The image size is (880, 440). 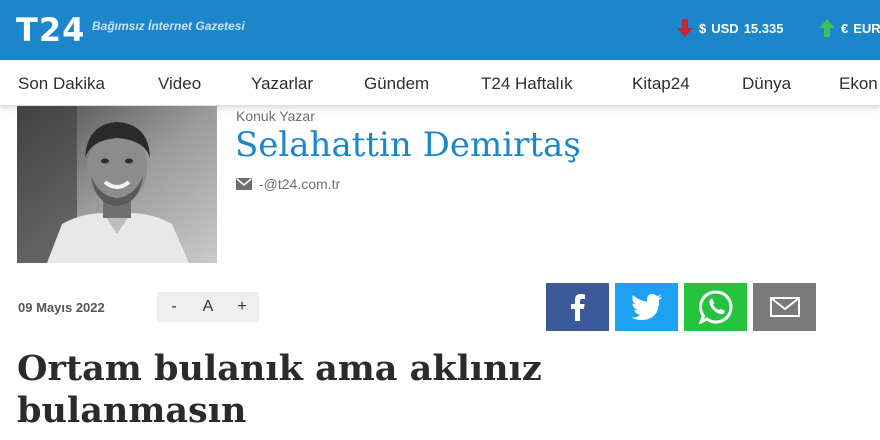 I want to click on font-increase-button: +, so click(x=242, y=307).